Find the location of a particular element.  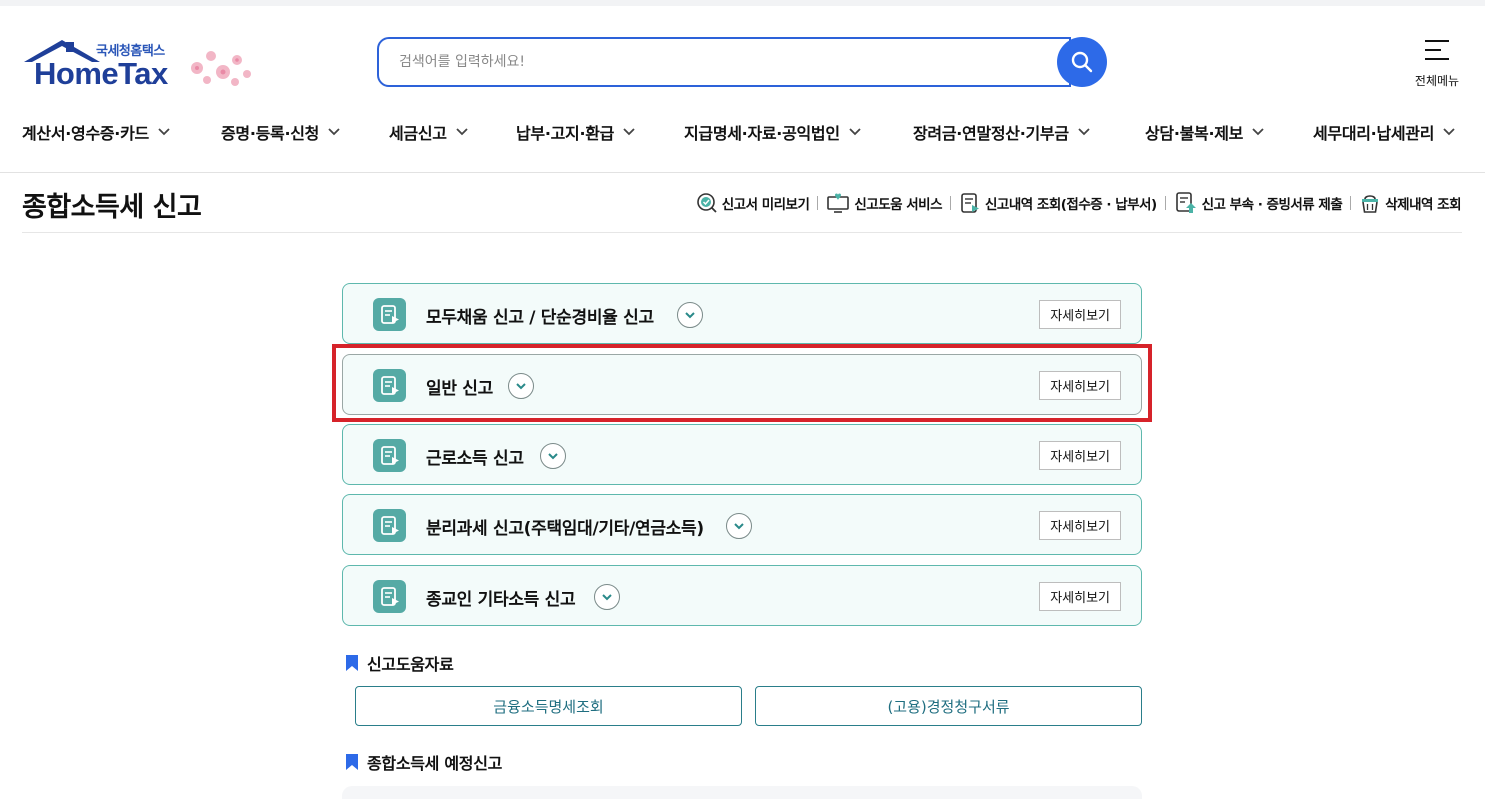

section-title-text: 종합소득세 예정신고 is located at coordinates (435, 763).